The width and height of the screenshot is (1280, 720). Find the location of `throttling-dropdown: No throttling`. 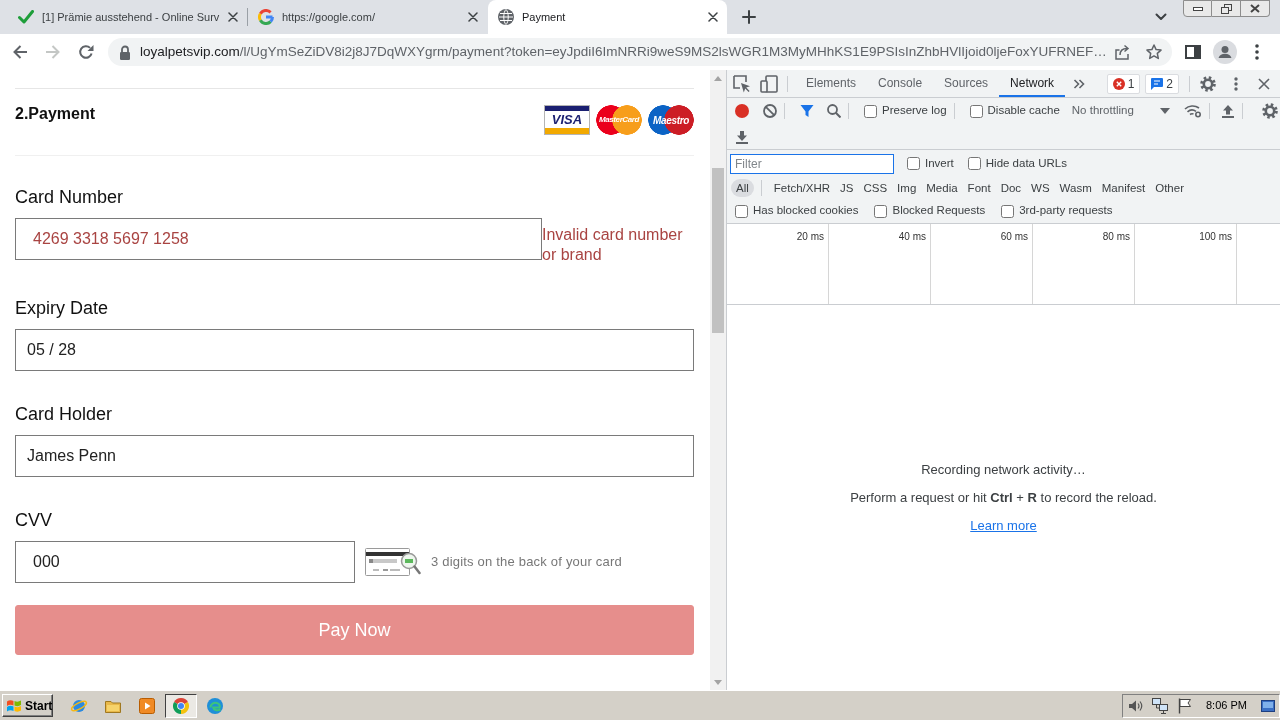

throttling-dropdown: No throttling is located at coordinates (1120, 111).